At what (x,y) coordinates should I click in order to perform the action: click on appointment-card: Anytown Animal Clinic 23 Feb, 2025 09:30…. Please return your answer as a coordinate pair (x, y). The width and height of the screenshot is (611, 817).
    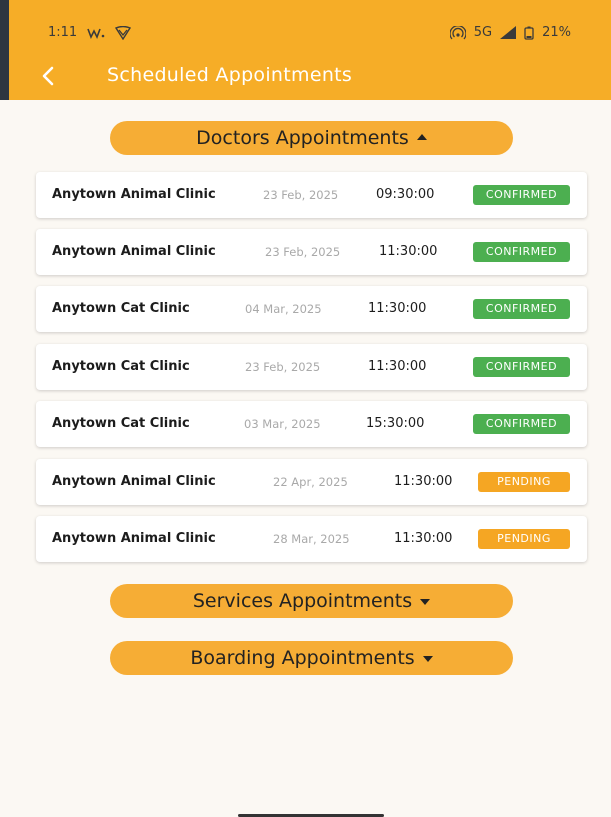
    Looking at the image, I should click on (311, 195).